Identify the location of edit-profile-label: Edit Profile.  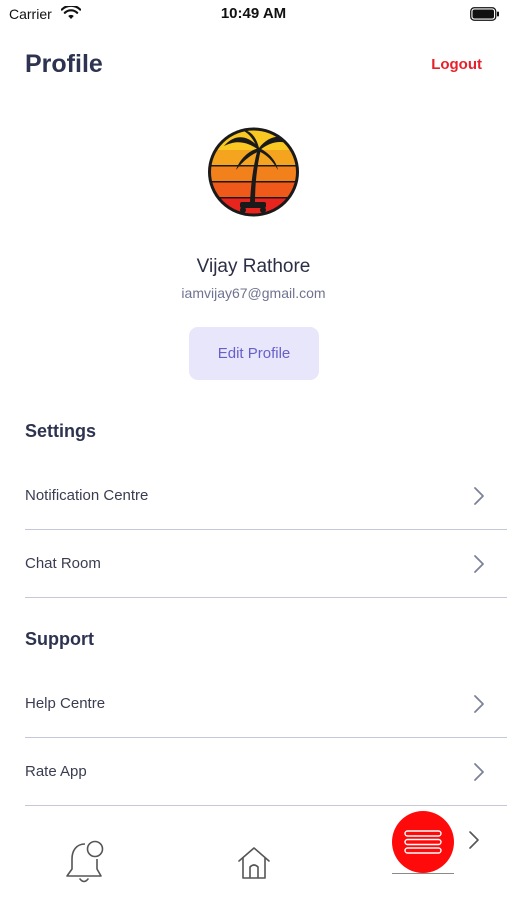
(254, 353).